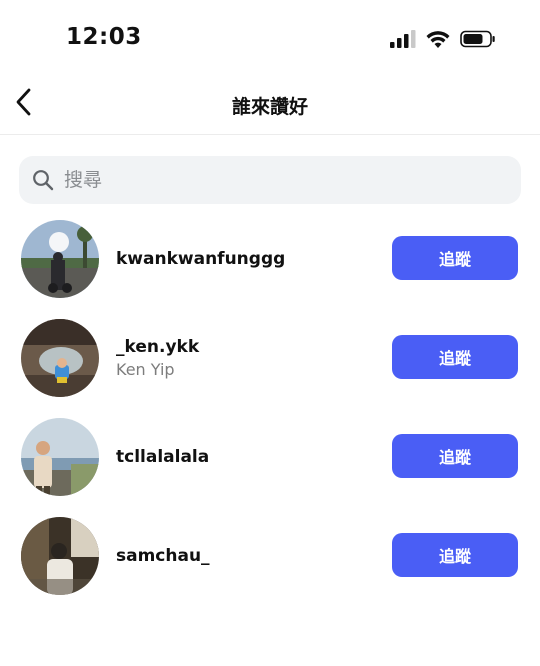  What do you see at coordinates (145, 369) in the screenshot?
I see `full-name: Ken Yip` at bounding box center [145, 369].